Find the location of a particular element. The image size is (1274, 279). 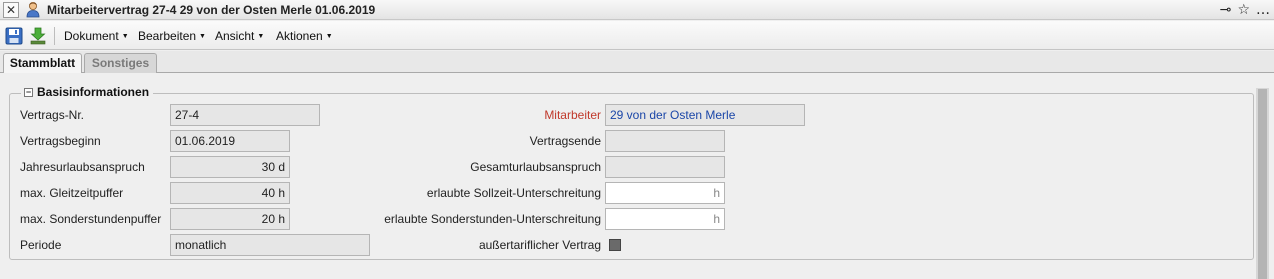

tab-sonstiges: Sonstiges is located at coordinates (120, 63).